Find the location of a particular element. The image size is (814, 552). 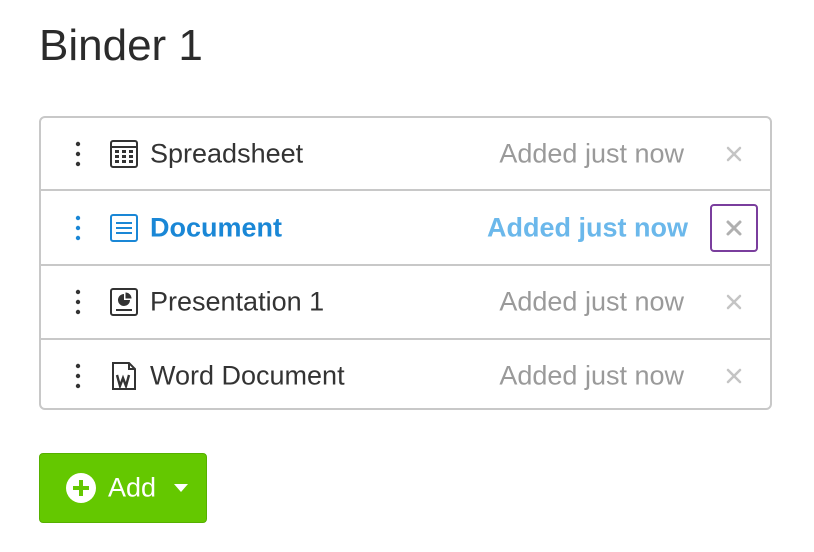

add-button: Add is located at coordinates (123, 488).